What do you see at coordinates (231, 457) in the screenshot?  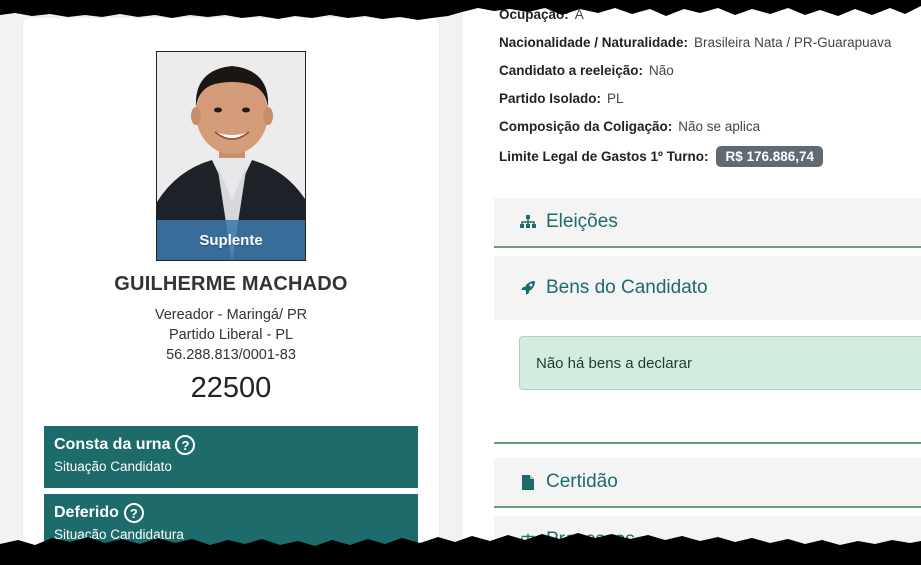 I see `ballot-status-box: Consta da urna ? Situação Candidato` at bounding box center [231, 457].